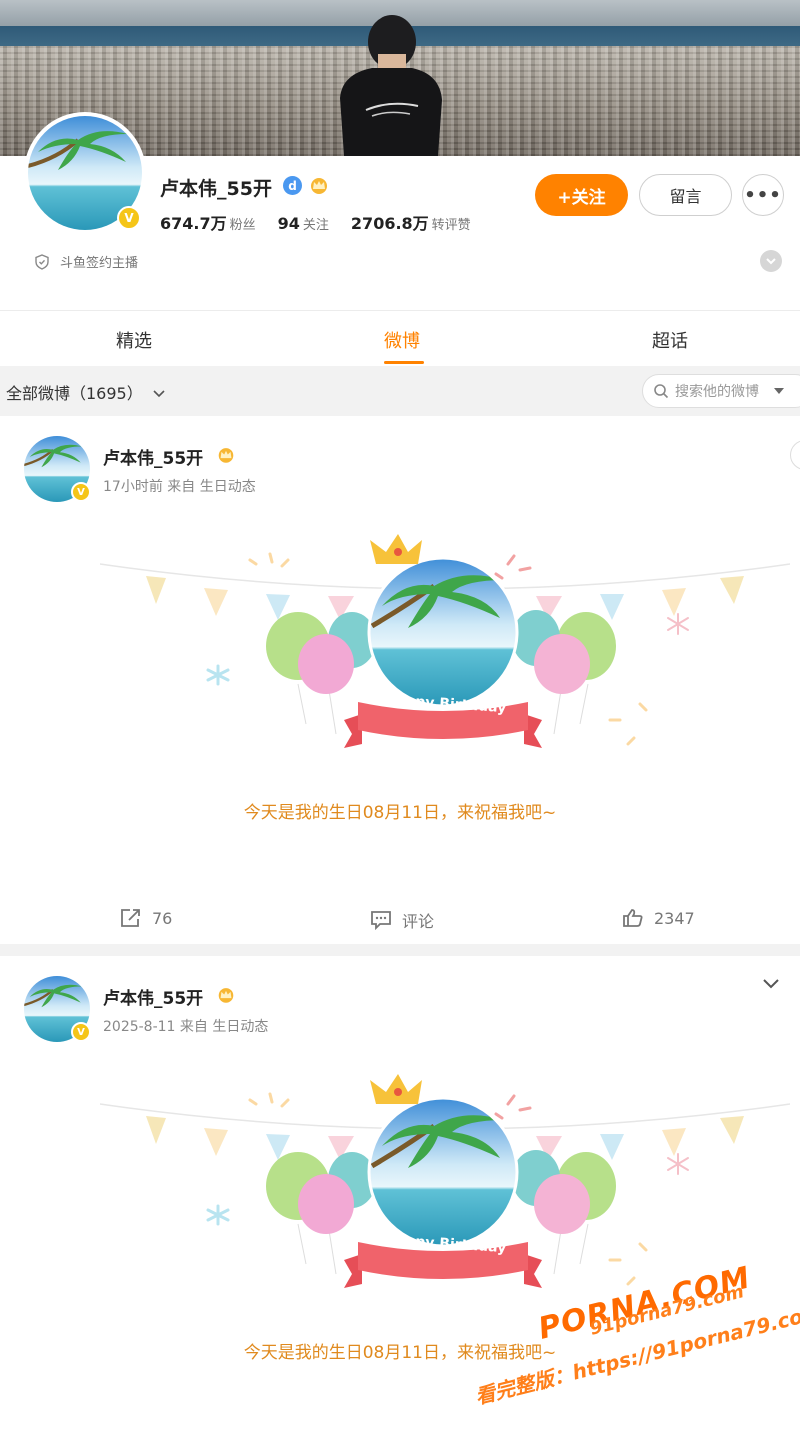 This screenshot has height=1437, width=800. I want to click on post-separator, so click(400, 950).